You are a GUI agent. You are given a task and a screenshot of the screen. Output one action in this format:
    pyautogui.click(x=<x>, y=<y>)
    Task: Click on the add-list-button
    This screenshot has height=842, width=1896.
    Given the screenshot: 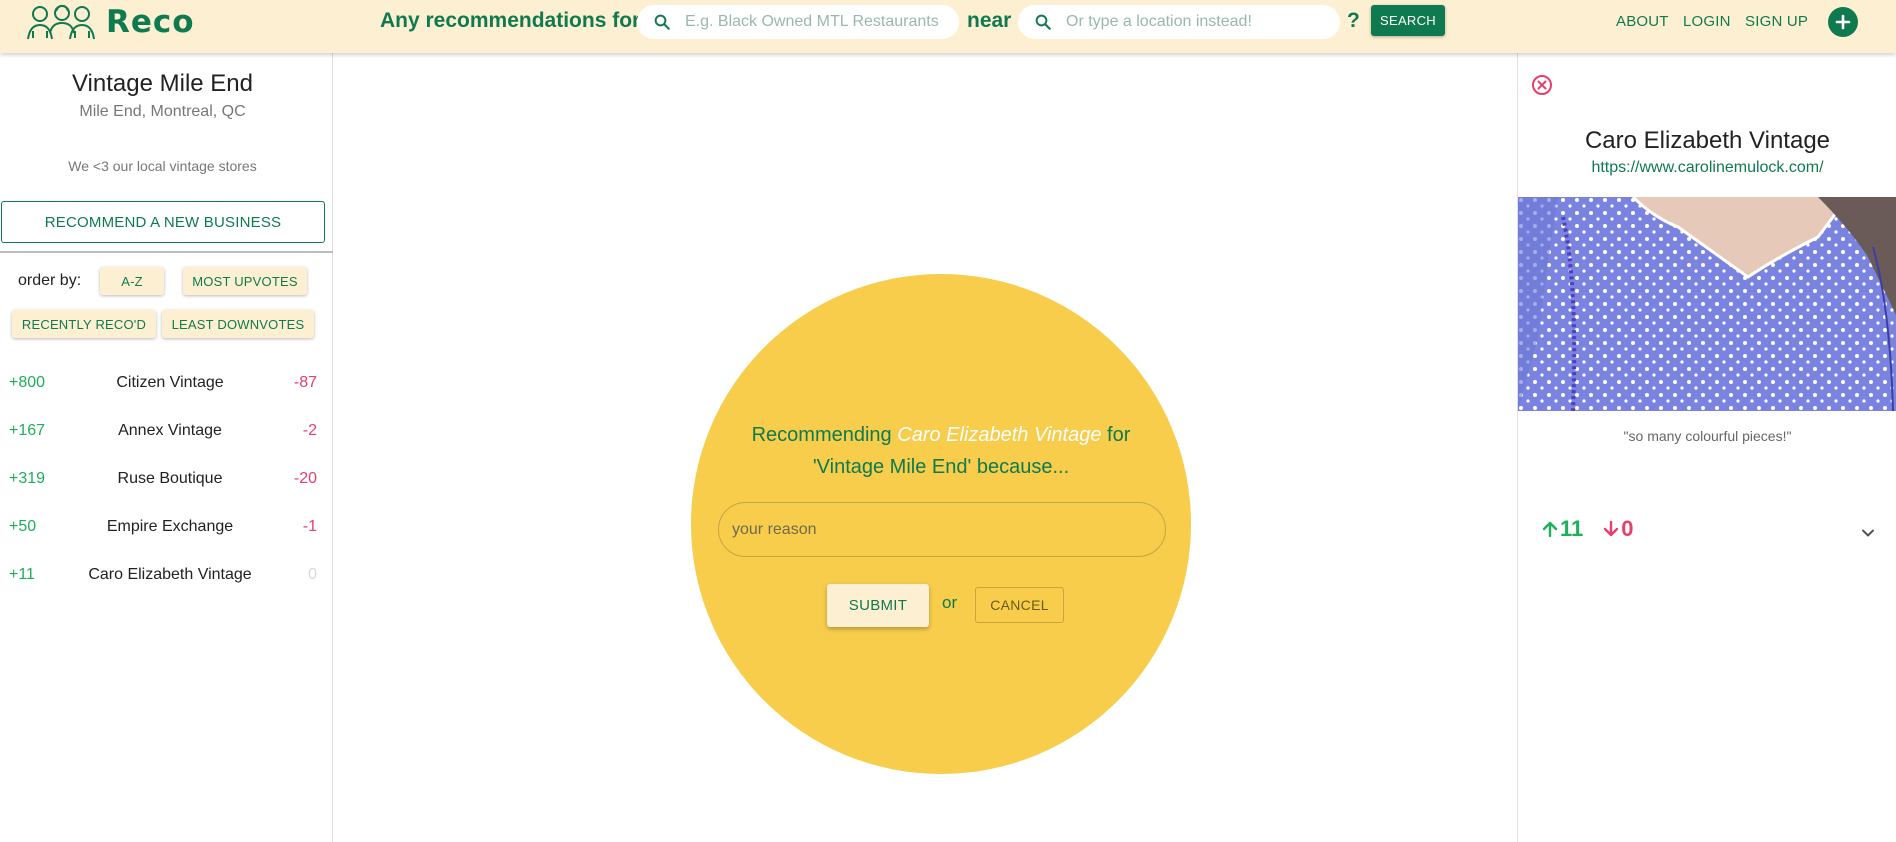 What is the action you would take?
    pyautogui.click(x=1843, y=22)
    